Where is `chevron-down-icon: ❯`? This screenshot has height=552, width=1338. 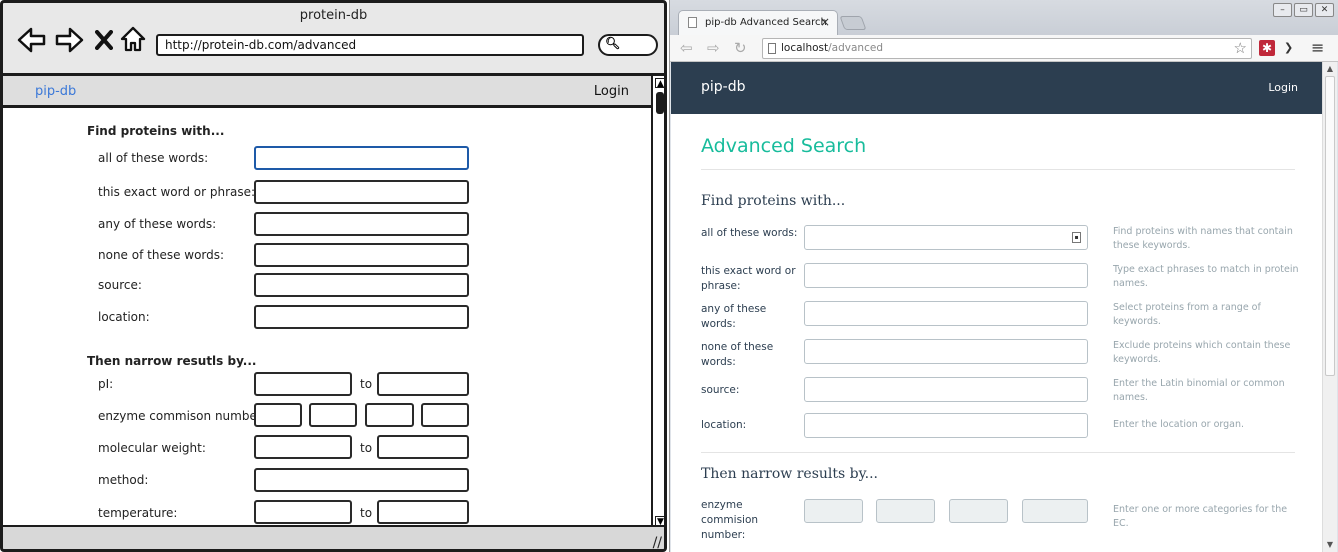 chevron-down-icon: ❯ is located at coordinates (1288, 47).